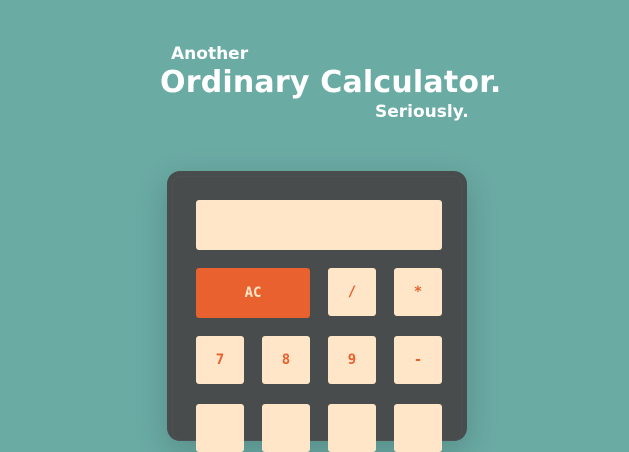  Describe the element at coordinates (352, 292) in the screenshot. I see `divide-button: /` at that location.